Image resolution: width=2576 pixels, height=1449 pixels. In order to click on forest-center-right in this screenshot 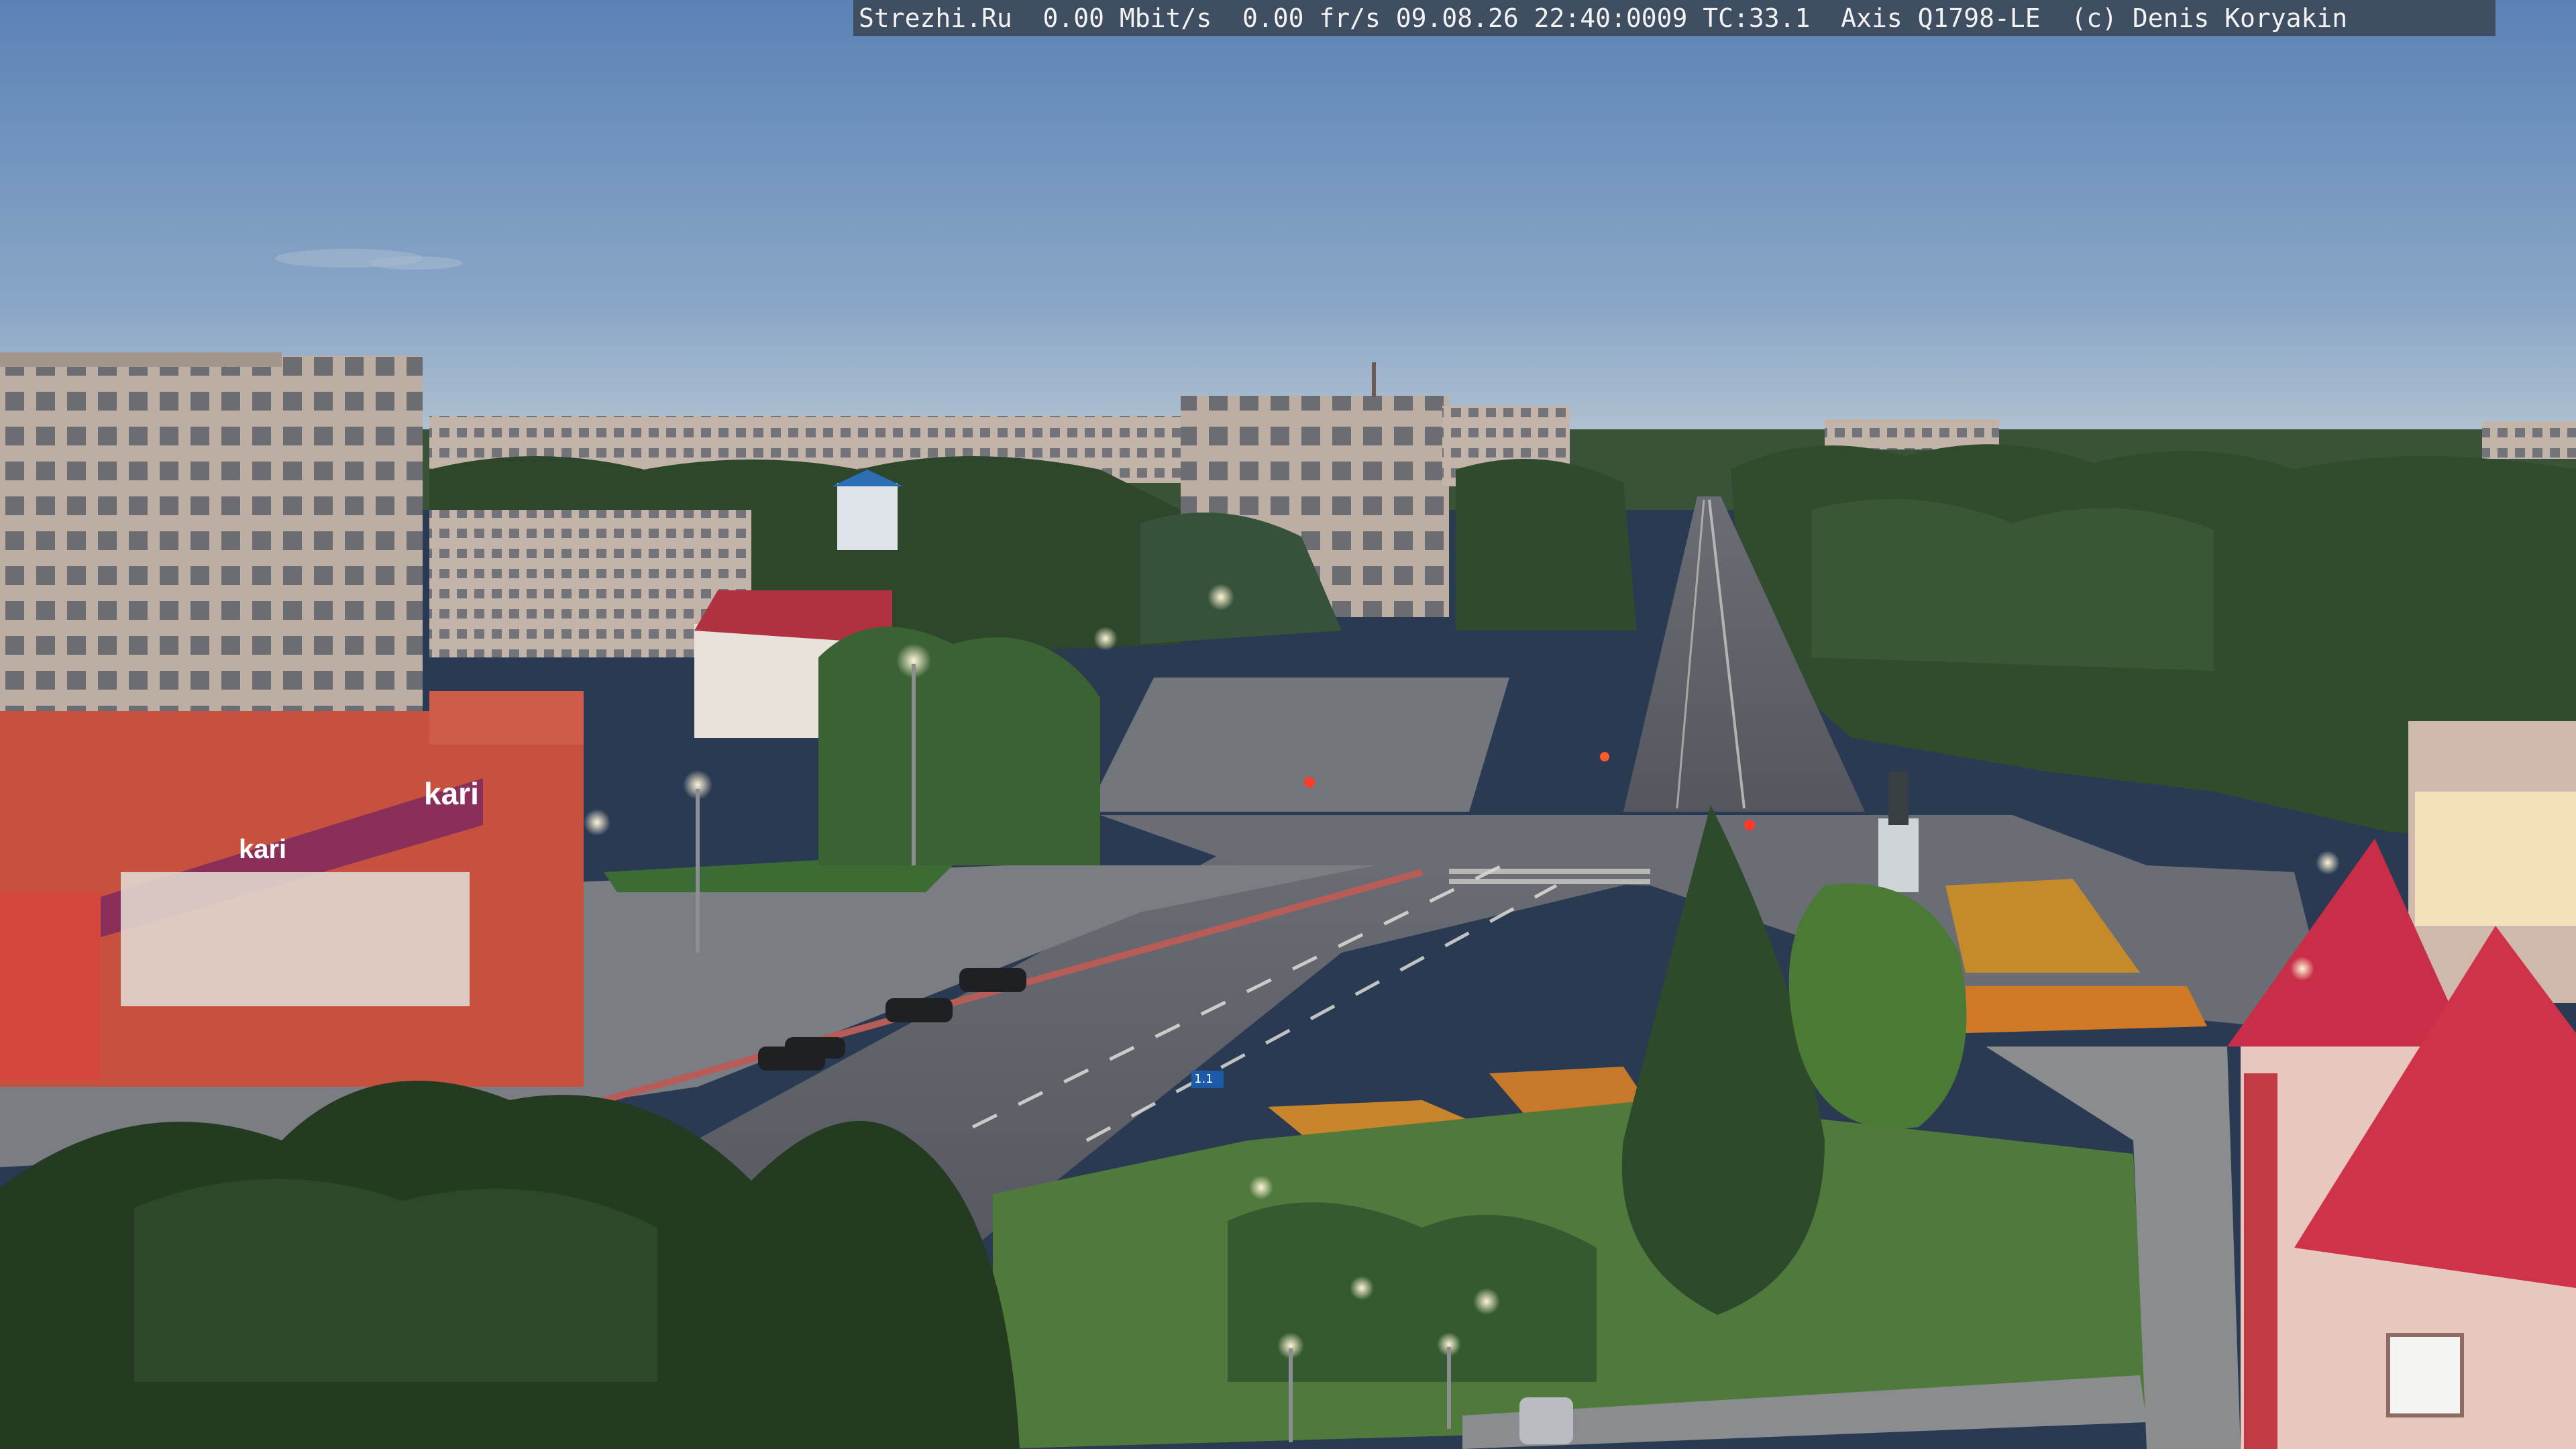, I will do `click(1546, 545)`.